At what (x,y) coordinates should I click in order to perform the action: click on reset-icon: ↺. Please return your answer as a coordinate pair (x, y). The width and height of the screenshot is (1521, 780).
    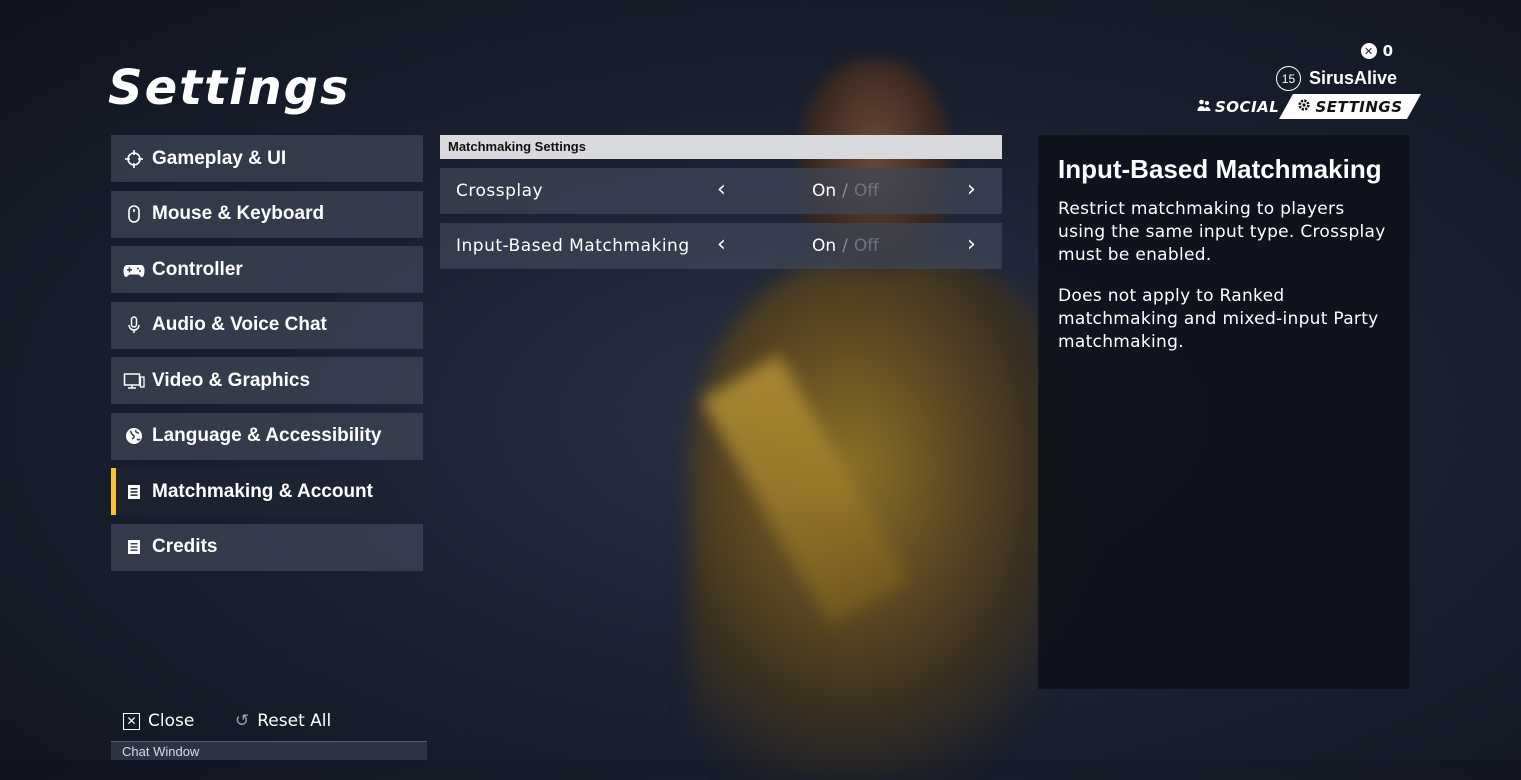
    Looking at the image, I should click on (242, 721).